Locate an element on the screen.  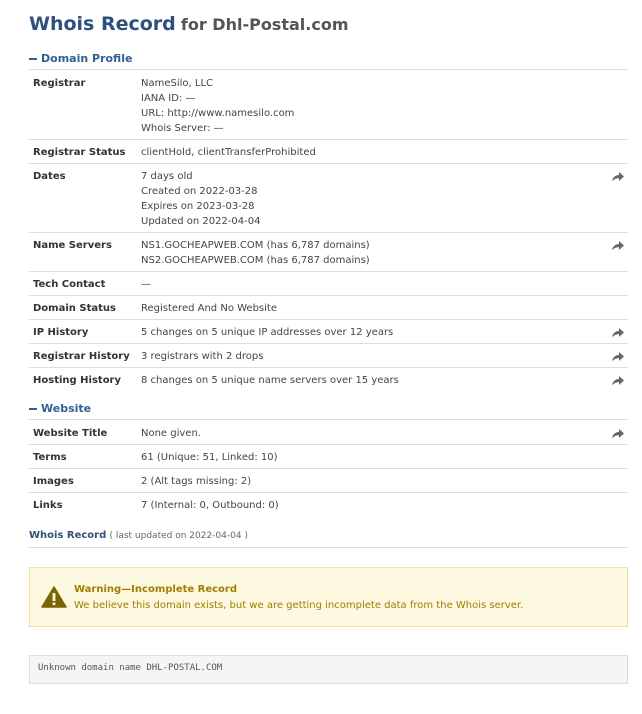
raw-whois-text: Unknown domain name DHL-POSTAL.COM is located at coordinates (130, 668).